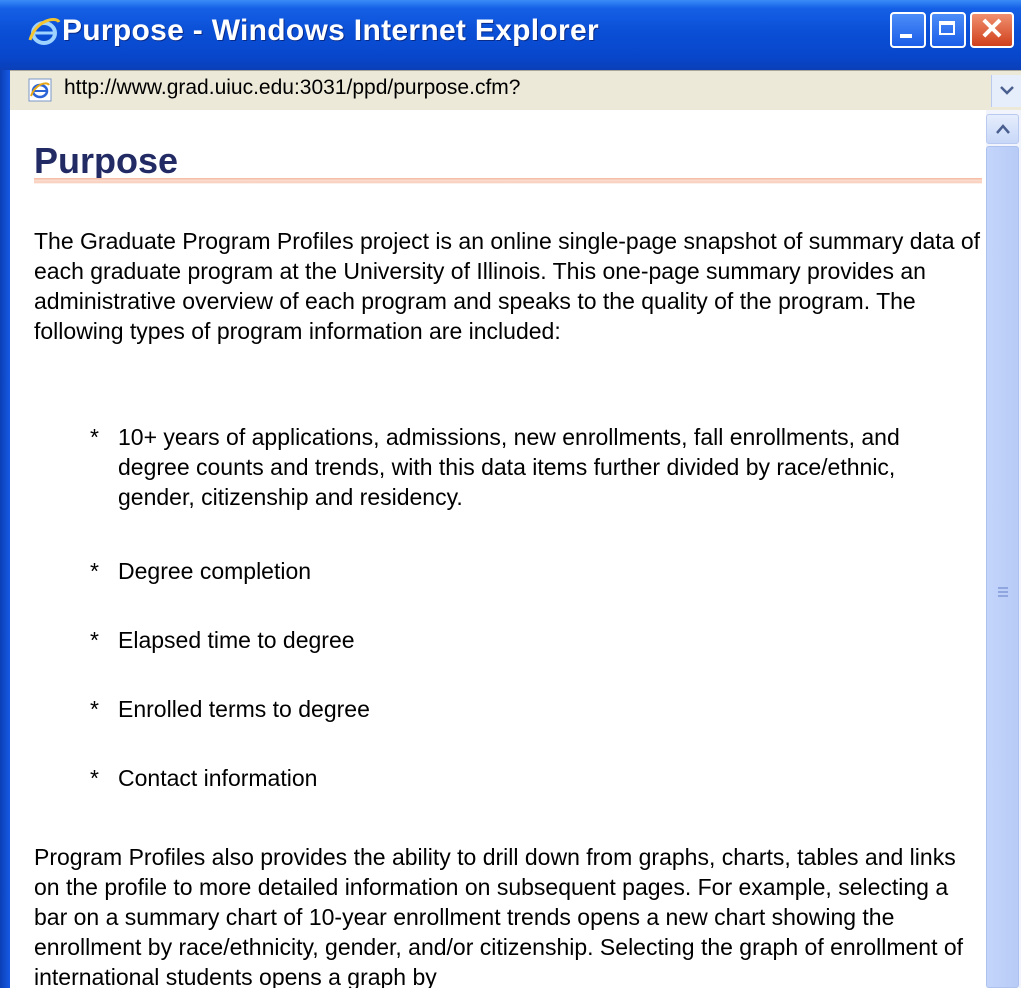 This screenshot has height=988, width=1021. What do you see at coordinates (106, 160) in the screenshot?
I see `page-title: Purpose` at bounding box center [106, 160].